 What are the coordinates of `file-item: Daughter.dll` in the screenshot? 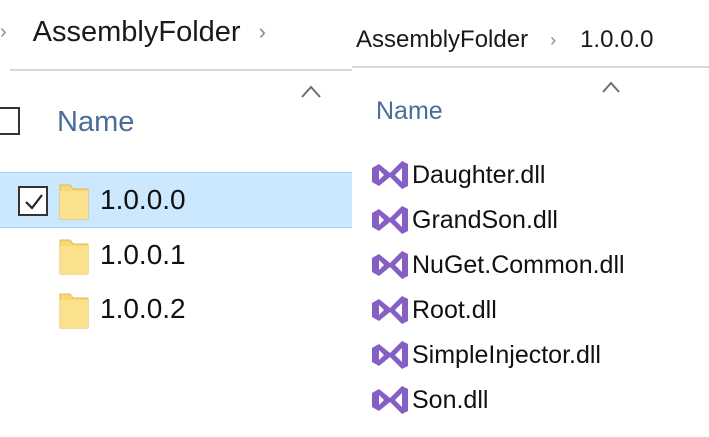 It's located at (535, 175).